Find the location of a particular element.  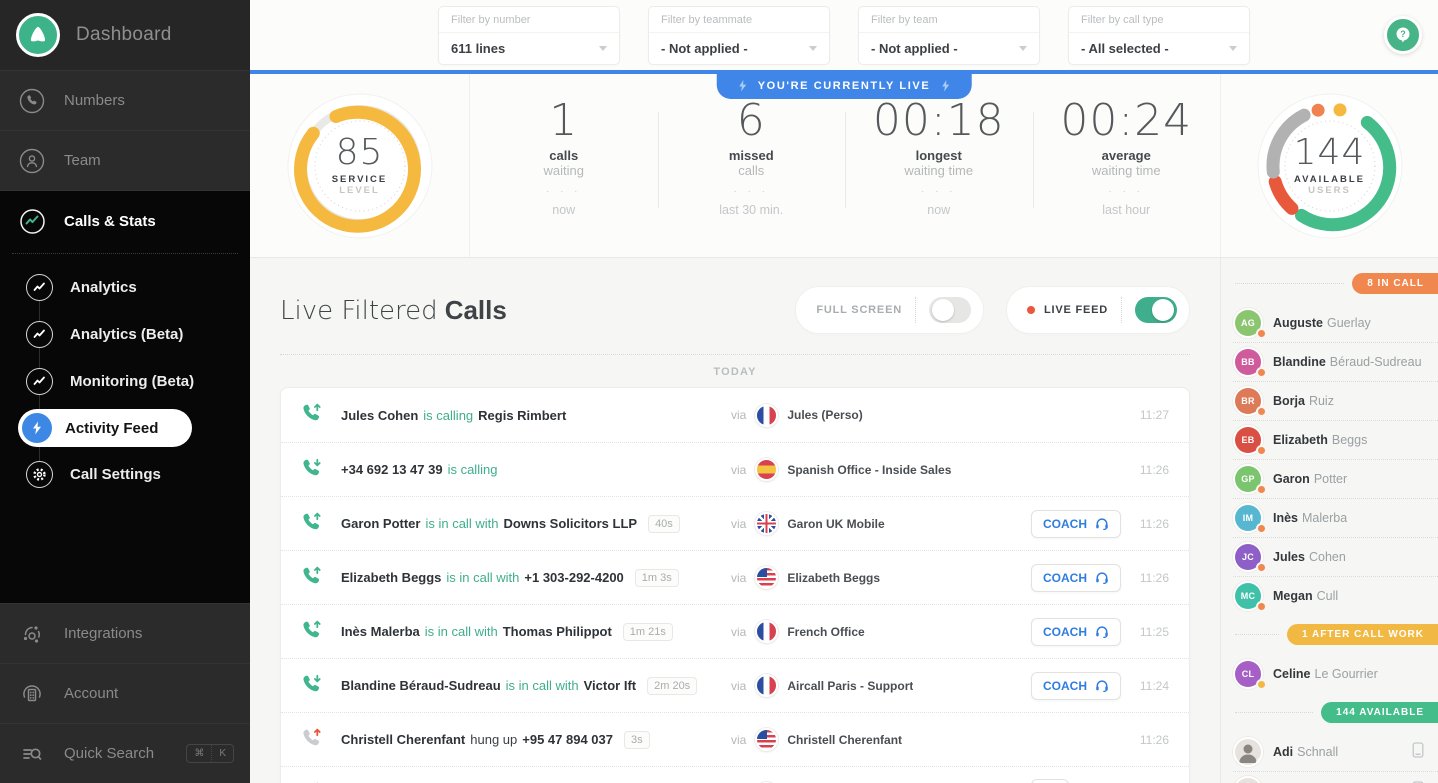

presence-user-row: CL Celine Le Gourrier is located at coordinates (1329, 673).